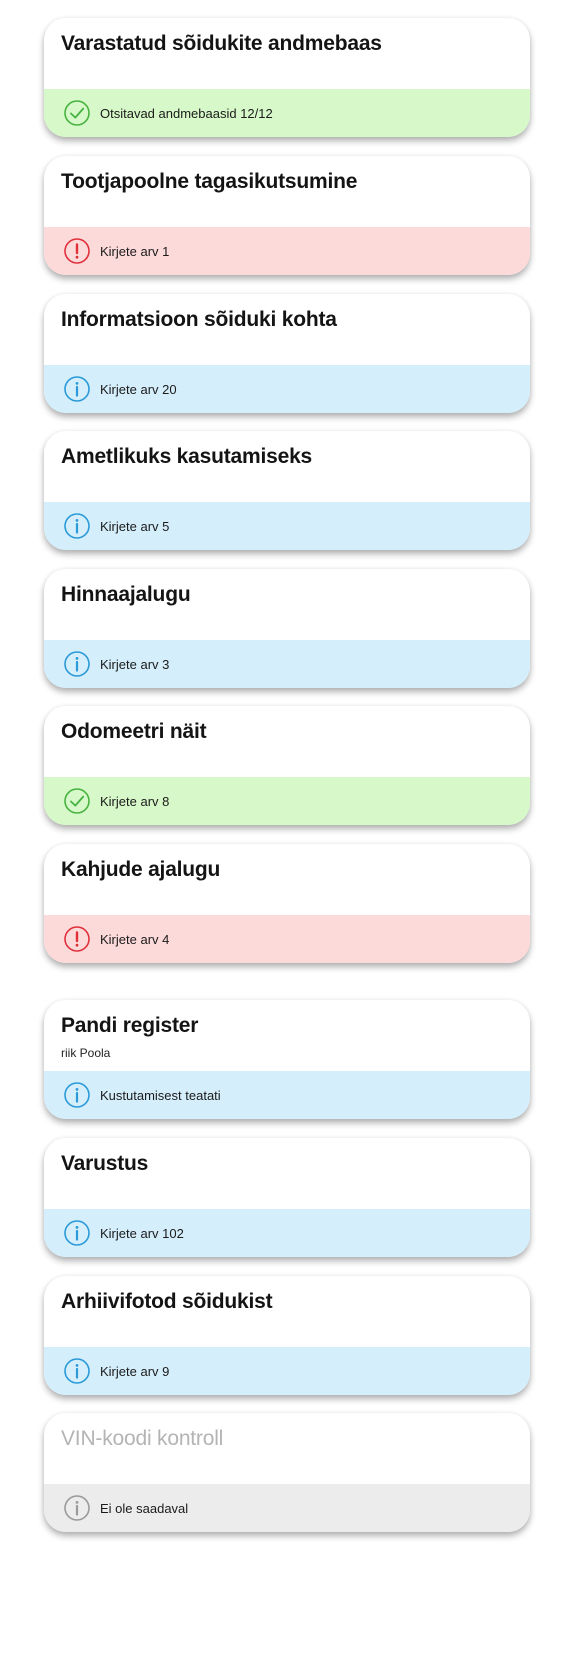  Describe the element at coordinates (135, 251) in the screenshot. I see `status-text: Kirjete arv 1` at that location.